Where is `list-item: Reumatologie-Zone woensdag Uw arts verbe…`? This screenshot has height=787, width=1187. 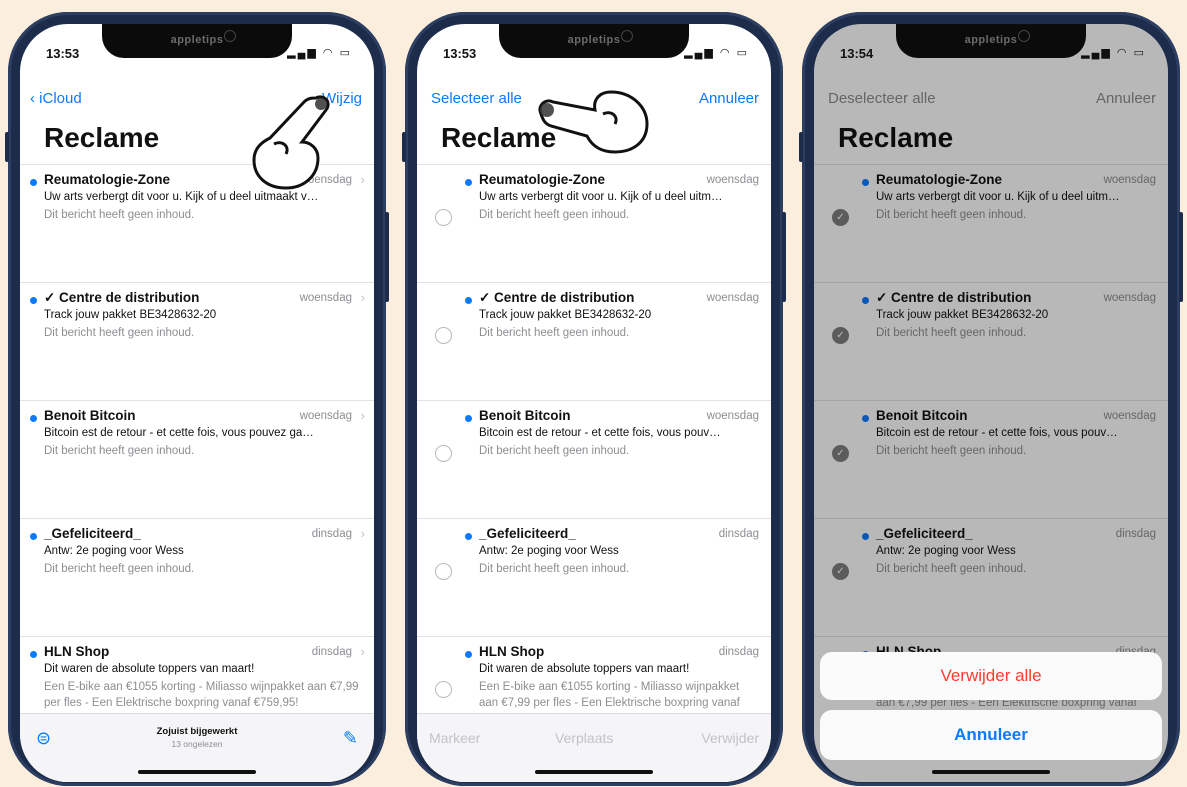
list-item: Reumatologie-Zone woensdag Uw arts verbe… is located at coordinates (594, 223).